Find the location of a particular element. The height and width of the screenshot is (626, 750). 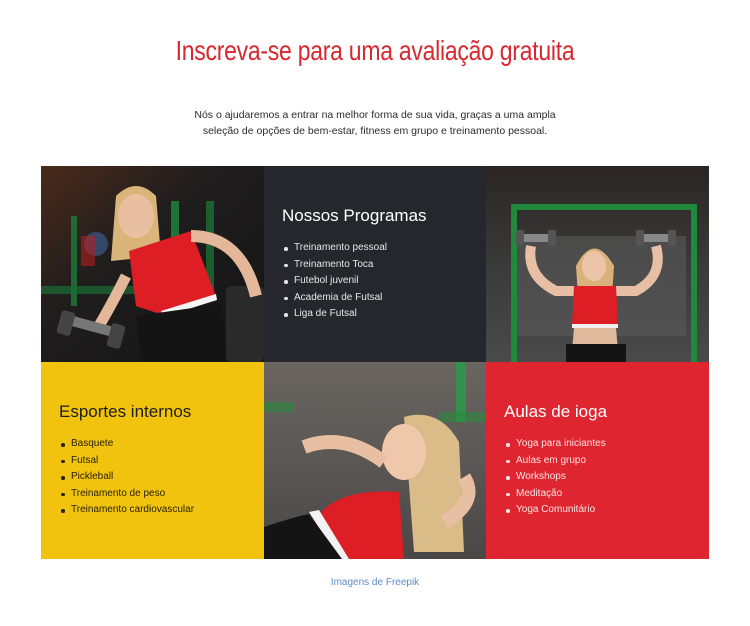

list-item: Treinamento cardiovascular is located at coordinates (126, 510).